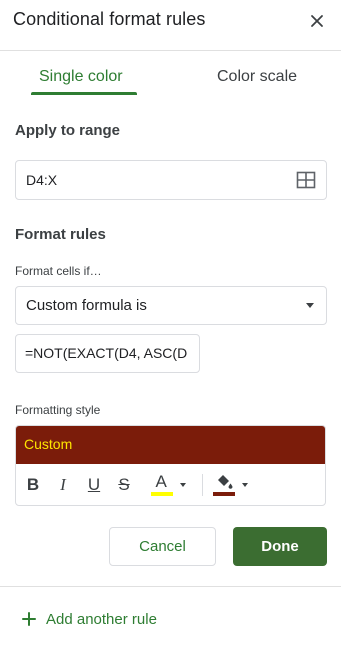 Image resolution: width=341 pixels, height=650 pixels. What do you see at coordinates (306, 180) in the screenshot?
I see `select-range-grid-icon` at bounding box center [306, 180].